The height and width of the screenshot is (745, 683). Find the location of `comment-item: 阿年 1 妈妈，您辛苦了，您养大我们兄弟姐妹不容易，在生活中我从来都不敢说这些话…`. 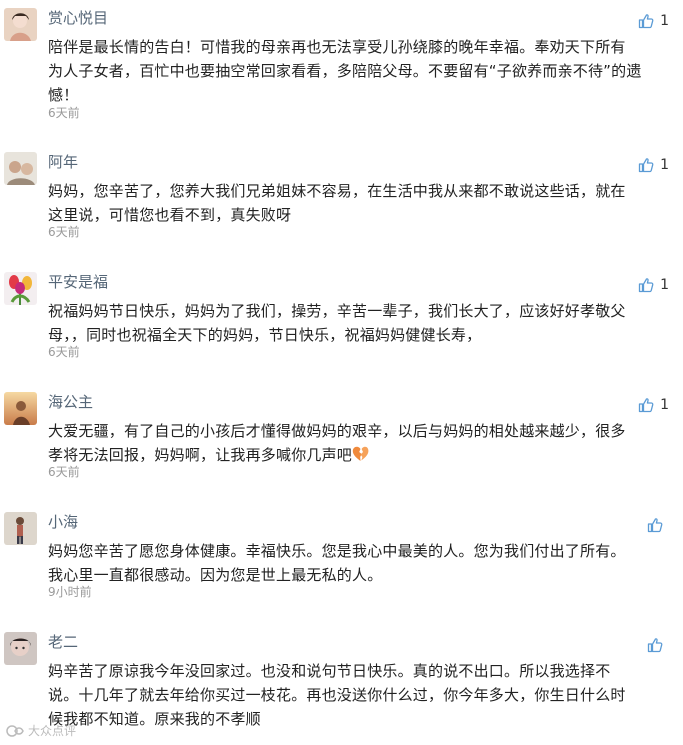

comment-item: 阿年 1 妈妈，您辛苦了，您养大我们兄弟姐妹不容易，在生活中我从来都不敢说这些话… is located at coordinates (341, 197).